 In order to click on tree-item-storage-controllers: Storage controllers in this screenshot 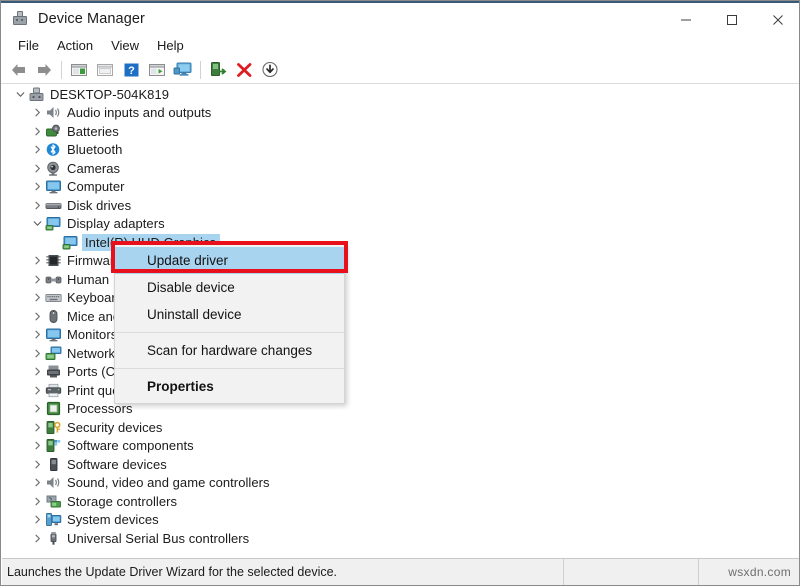, I will do `click(400, 501)`.